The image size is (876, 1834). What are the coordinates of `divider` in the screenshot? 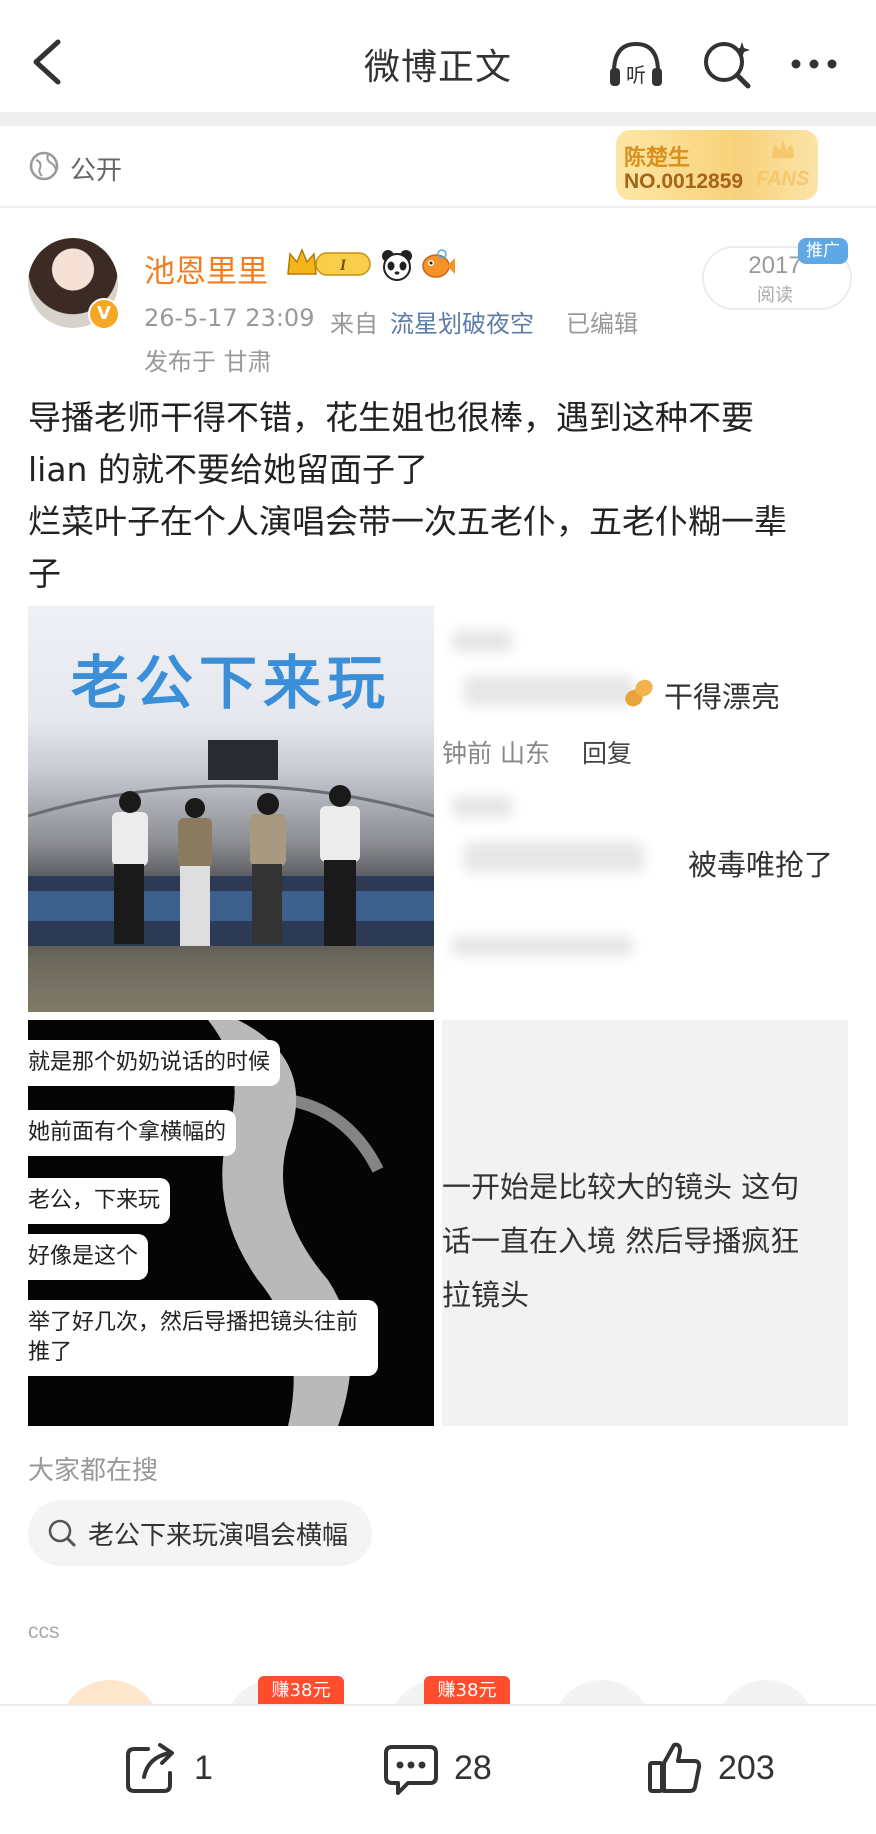 It's located at (438, 119).